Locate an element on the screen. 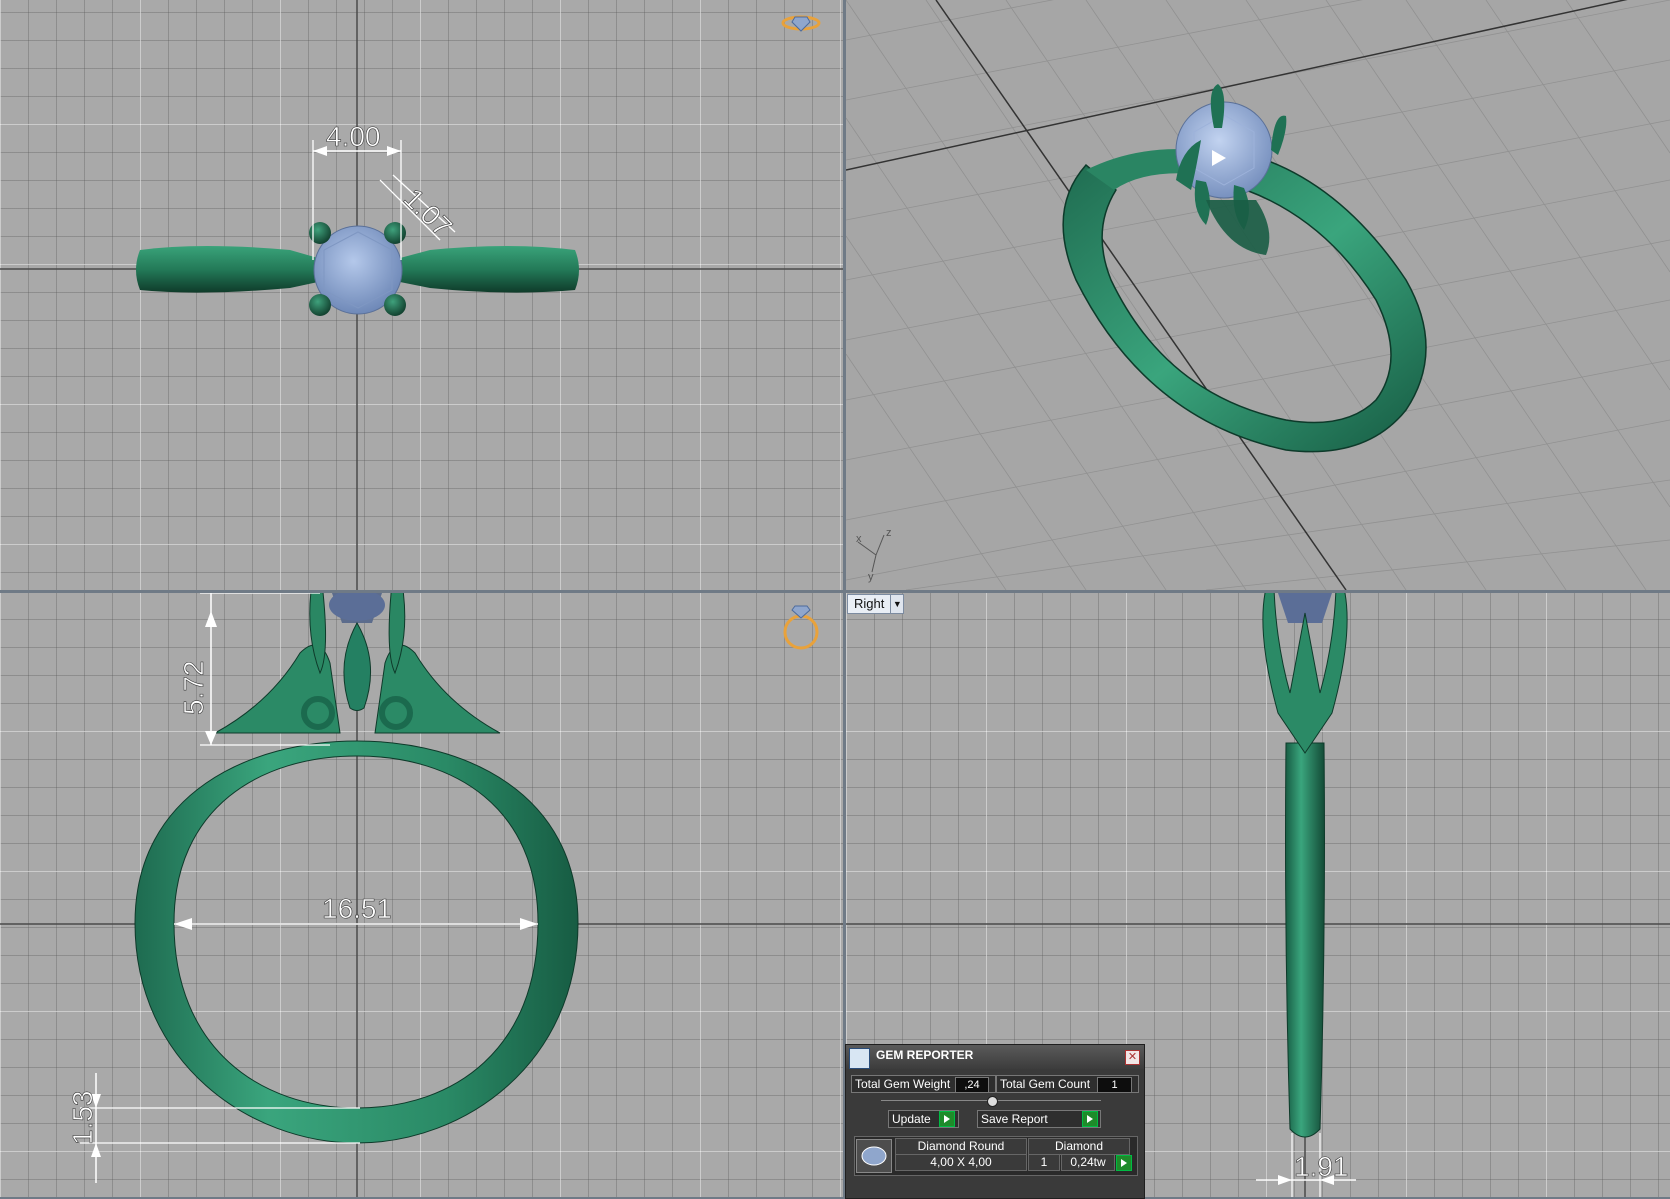 This screenshot has width=1670, height=1199. chevron-down-icon: ▼ is located at coordinates (897, 604).